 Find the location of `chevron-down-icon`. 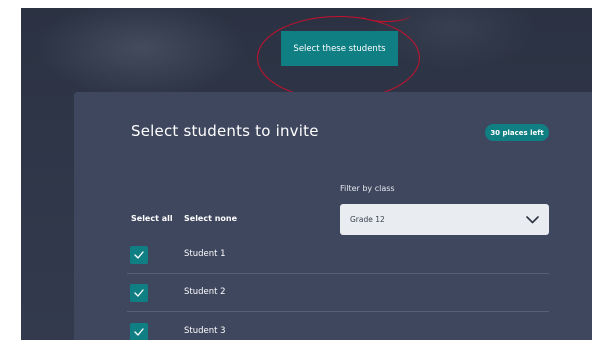

chevron-down-icon is located at coordinates (532, 219).